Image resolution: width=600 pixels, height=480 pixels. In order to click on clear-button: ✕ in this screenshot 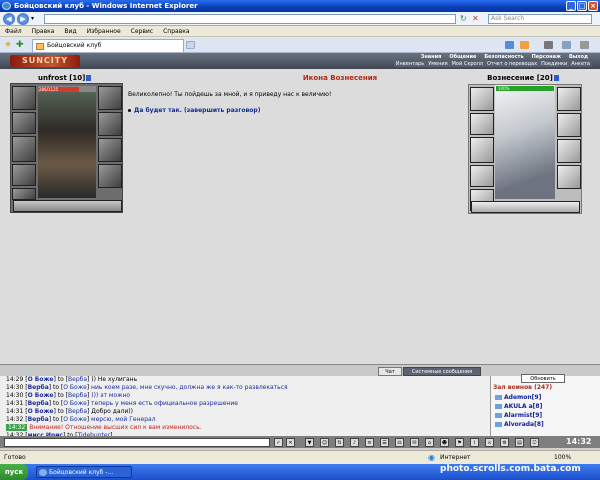, I will do `click(290, 442)`.